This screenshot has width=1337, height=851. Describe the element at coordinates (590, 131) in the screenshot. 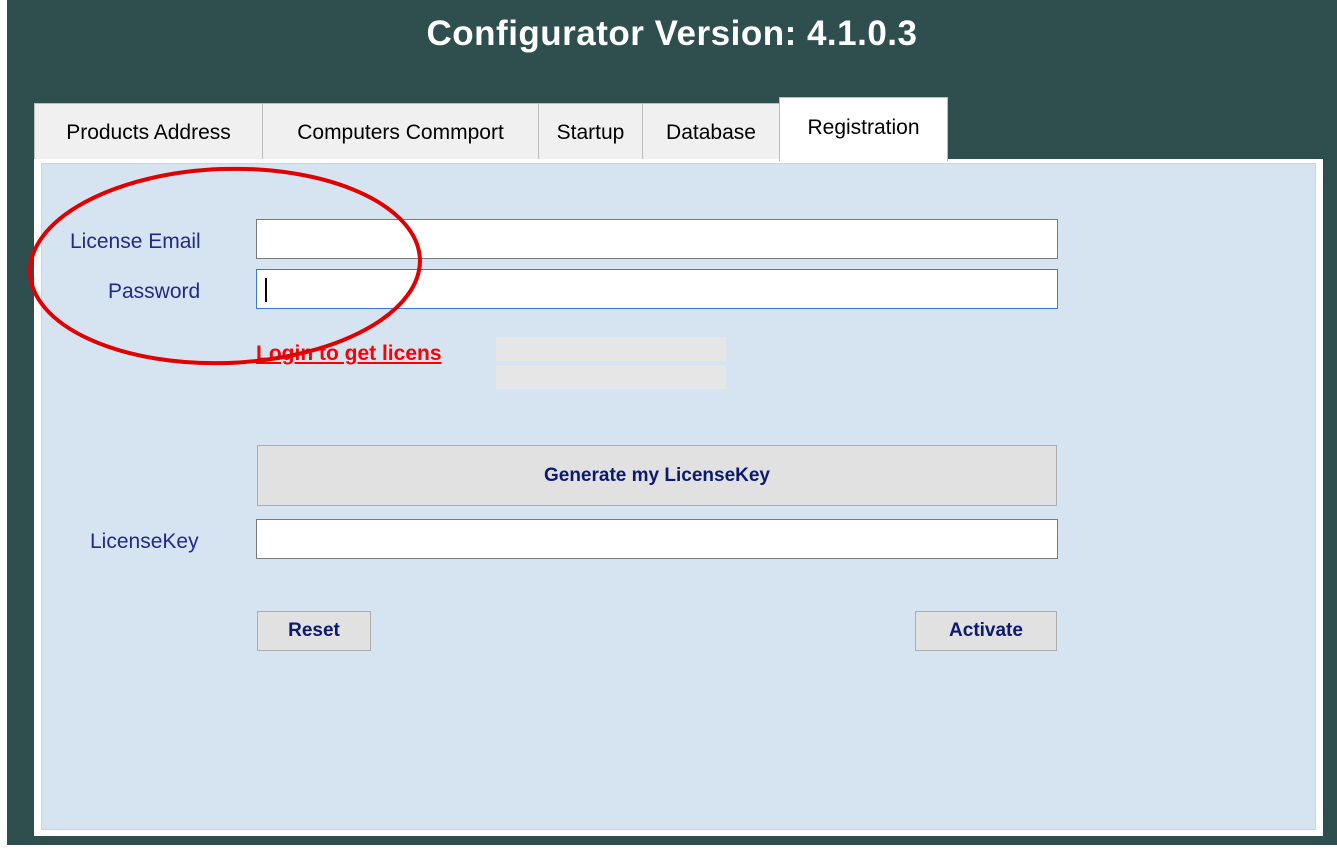

I see `tab-startup: Startup` at that location.